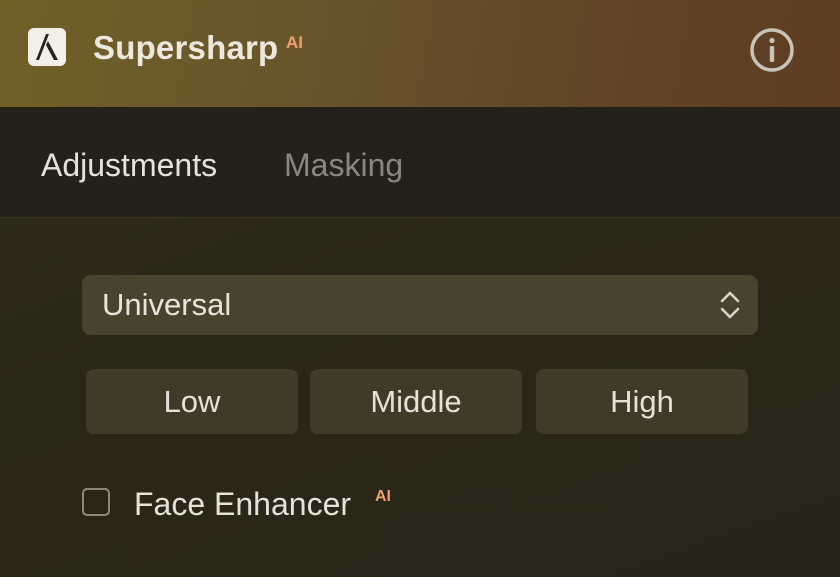  I want to click on face-enhancer-label: Face Enhancer, so click(242, 504).